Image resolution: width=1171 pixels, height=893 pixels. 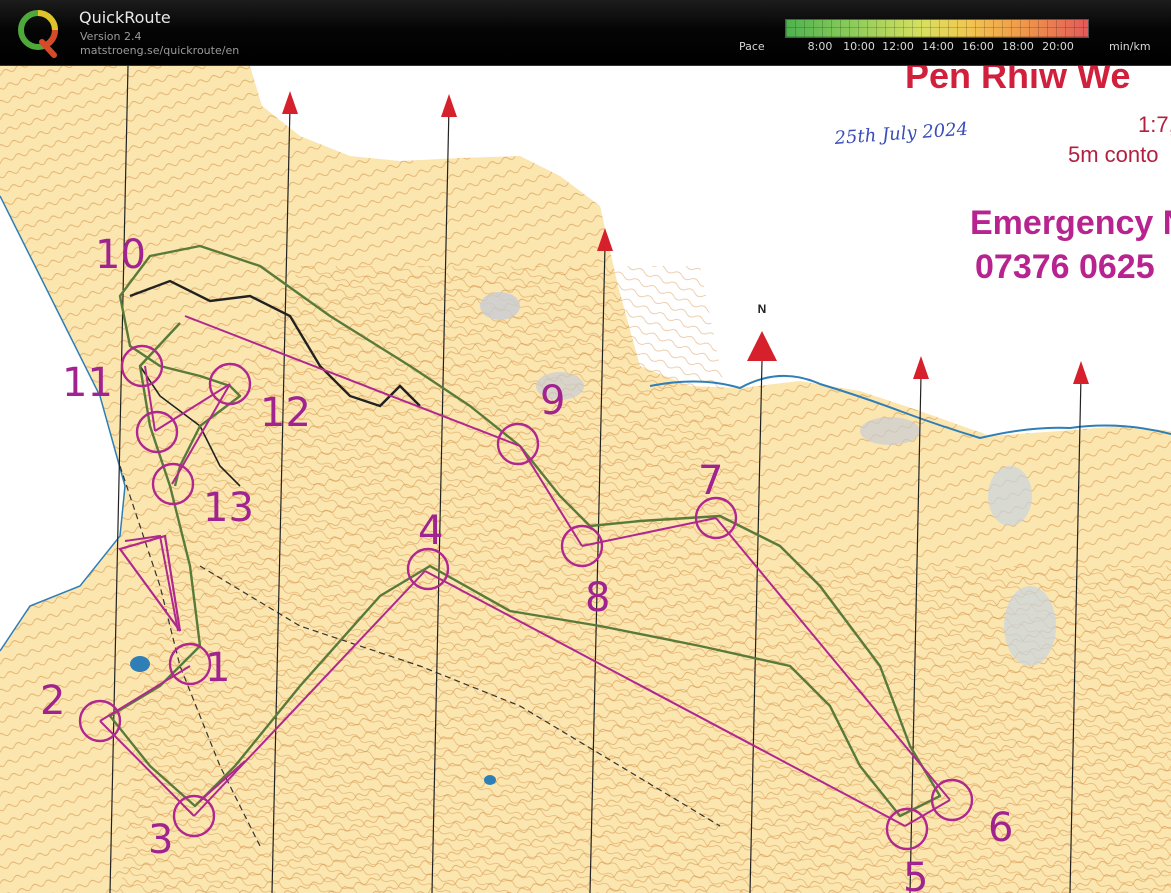 What do you see at coordinates (217, 668) in the screenshot?
I see `control-number-1: 1` at bounding box center [217, 668].